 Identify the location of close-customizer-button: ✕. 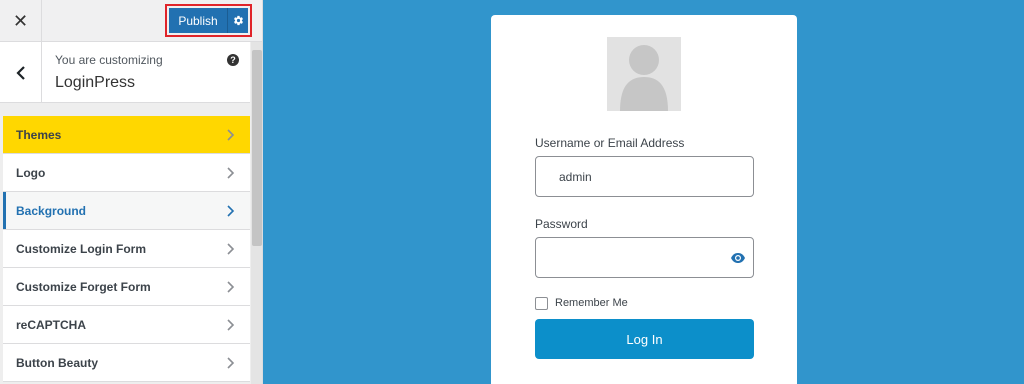
(21, 21).